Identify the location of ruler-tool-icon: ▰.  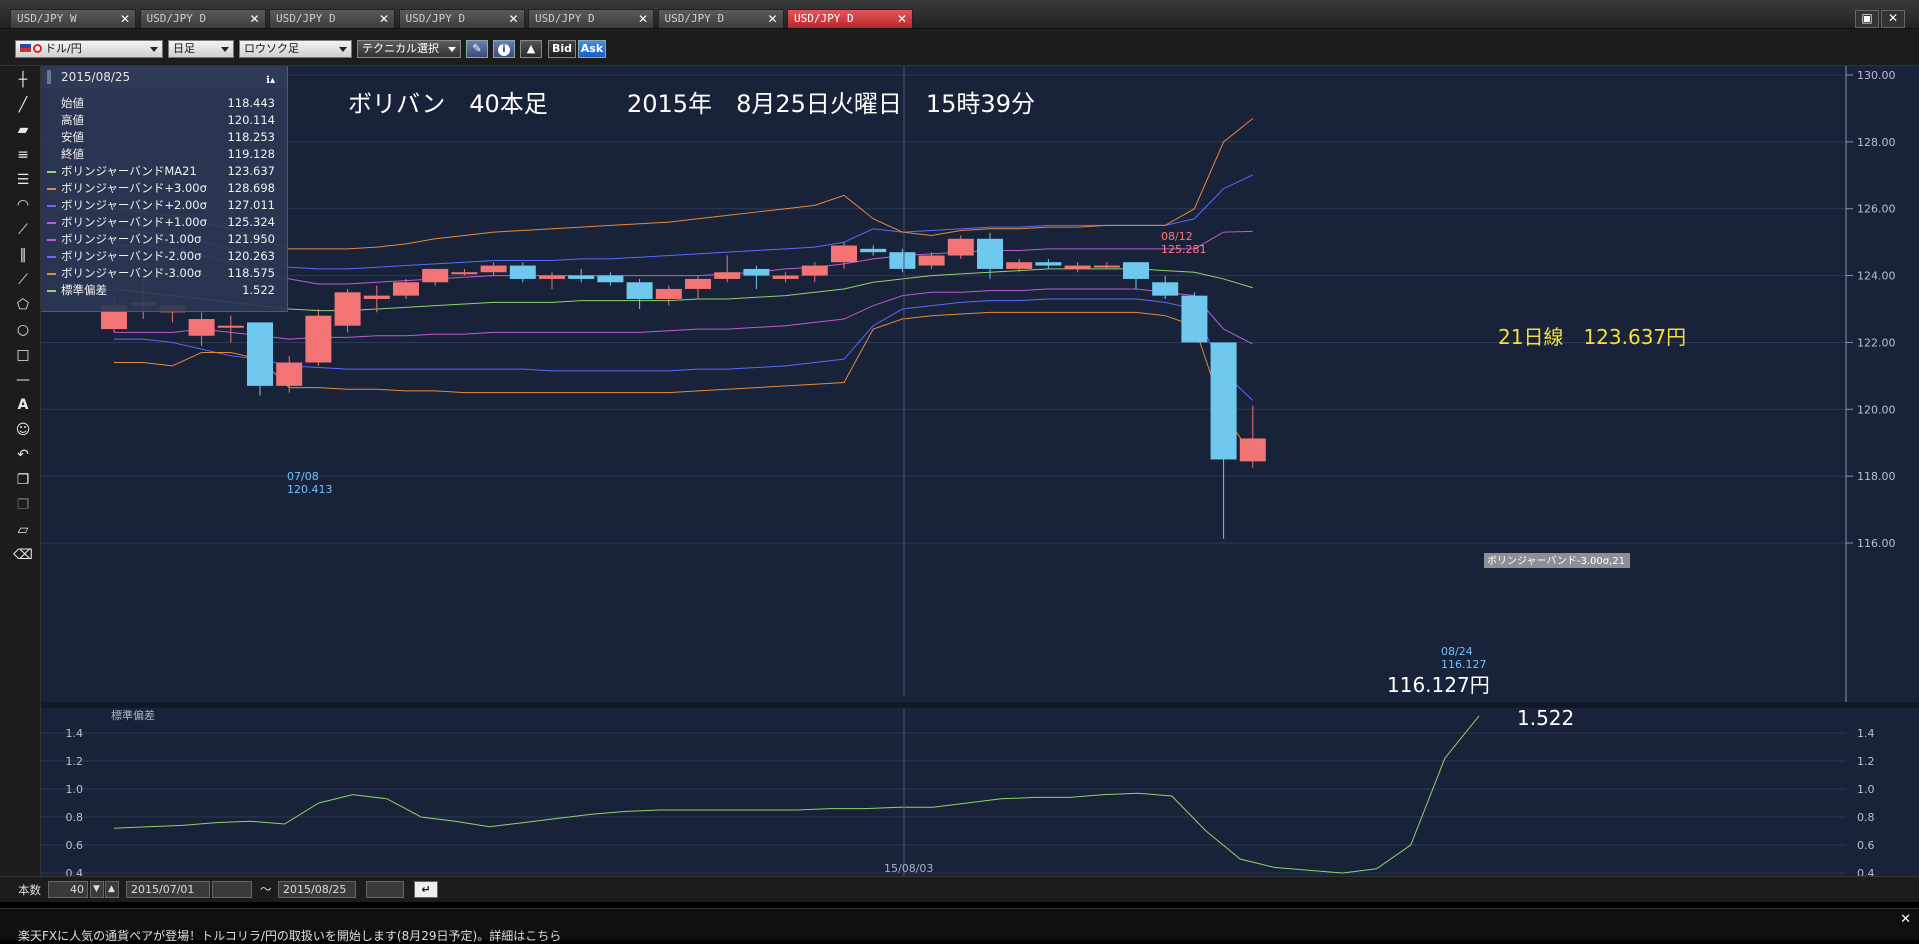
(23, 130).